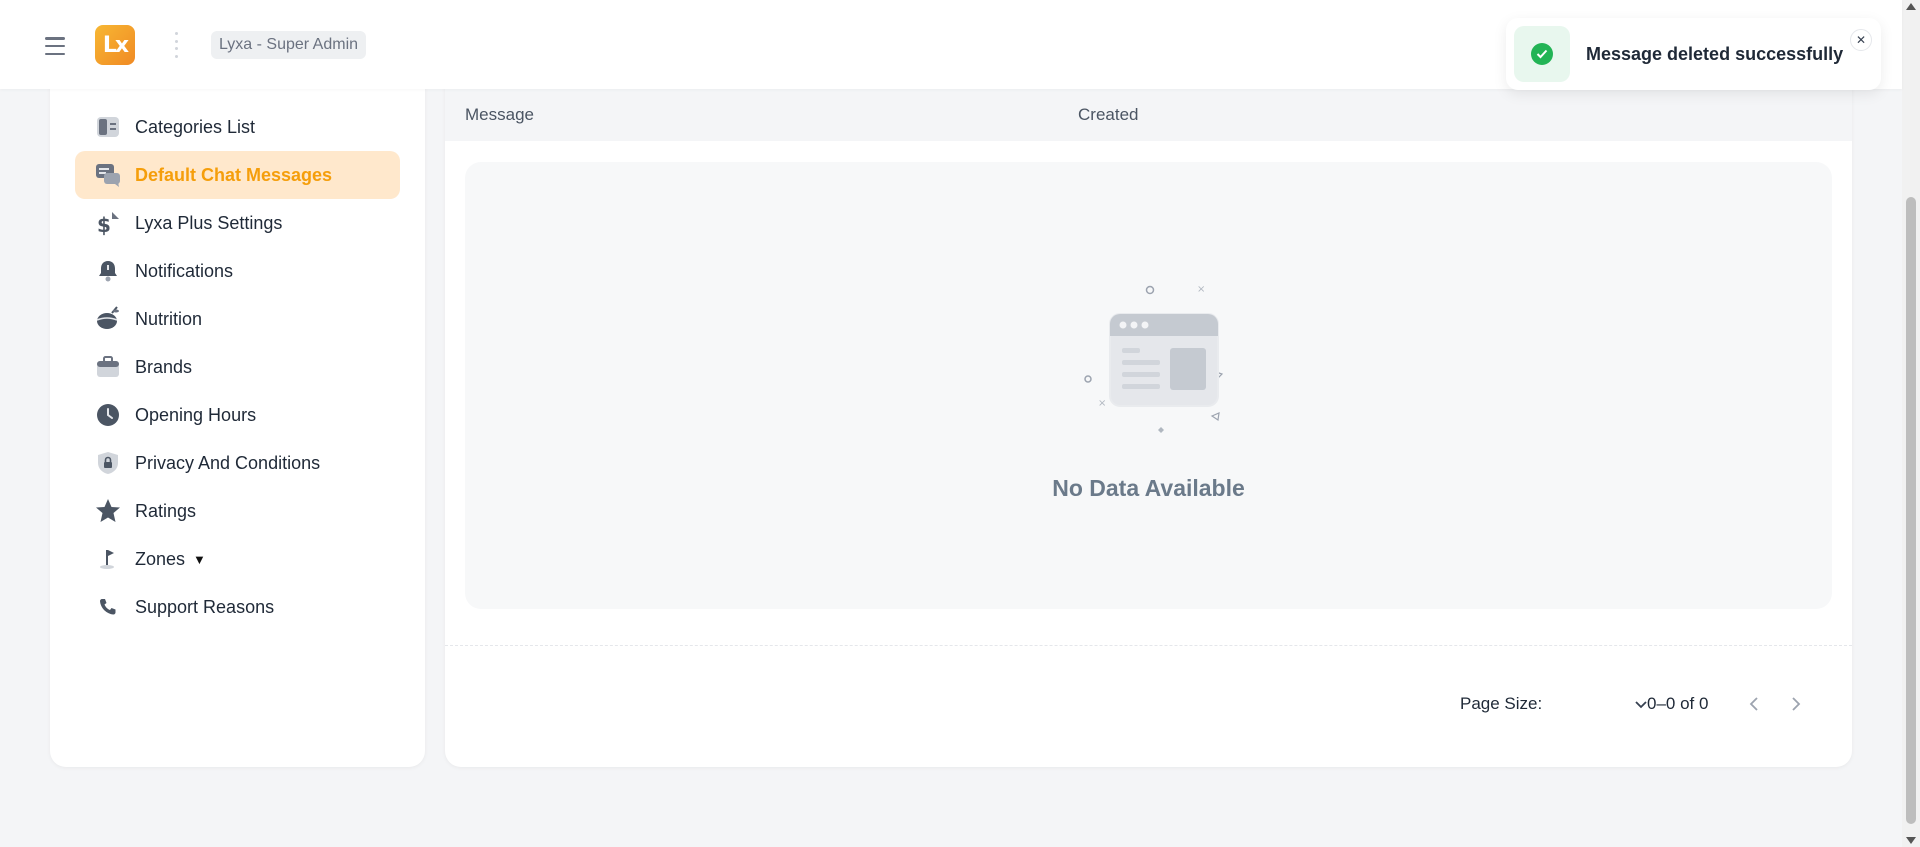 This screenshot has height=847, width=1920. I want to click on caret-down-icon: ▼, so click(199, 559).